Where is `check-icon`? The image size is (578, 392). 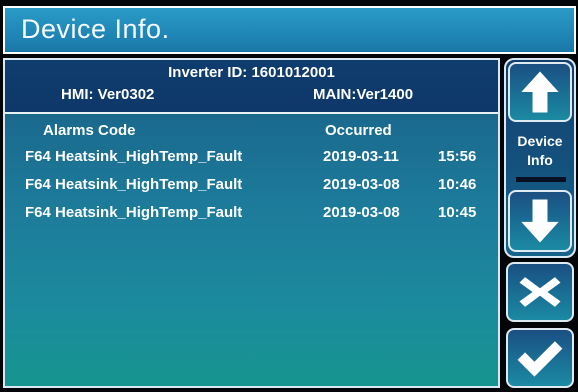 check-icon is located at coordinates (540, 359).